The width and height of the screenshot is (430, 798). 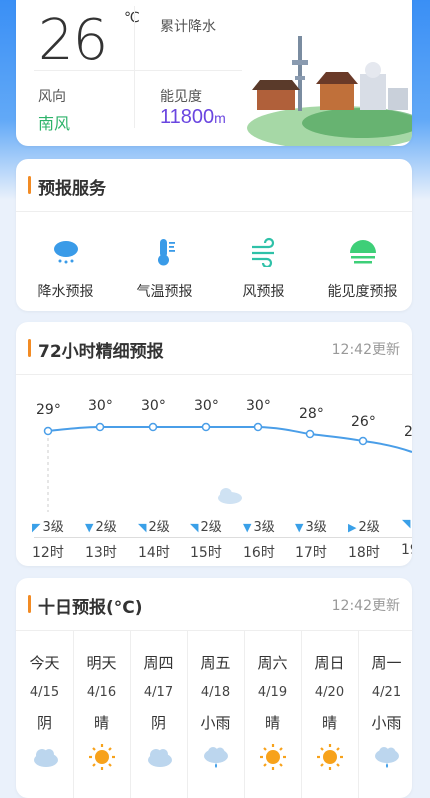 I want to click on day-column: 周日 4/20 晴, so click(x=330, y=714).